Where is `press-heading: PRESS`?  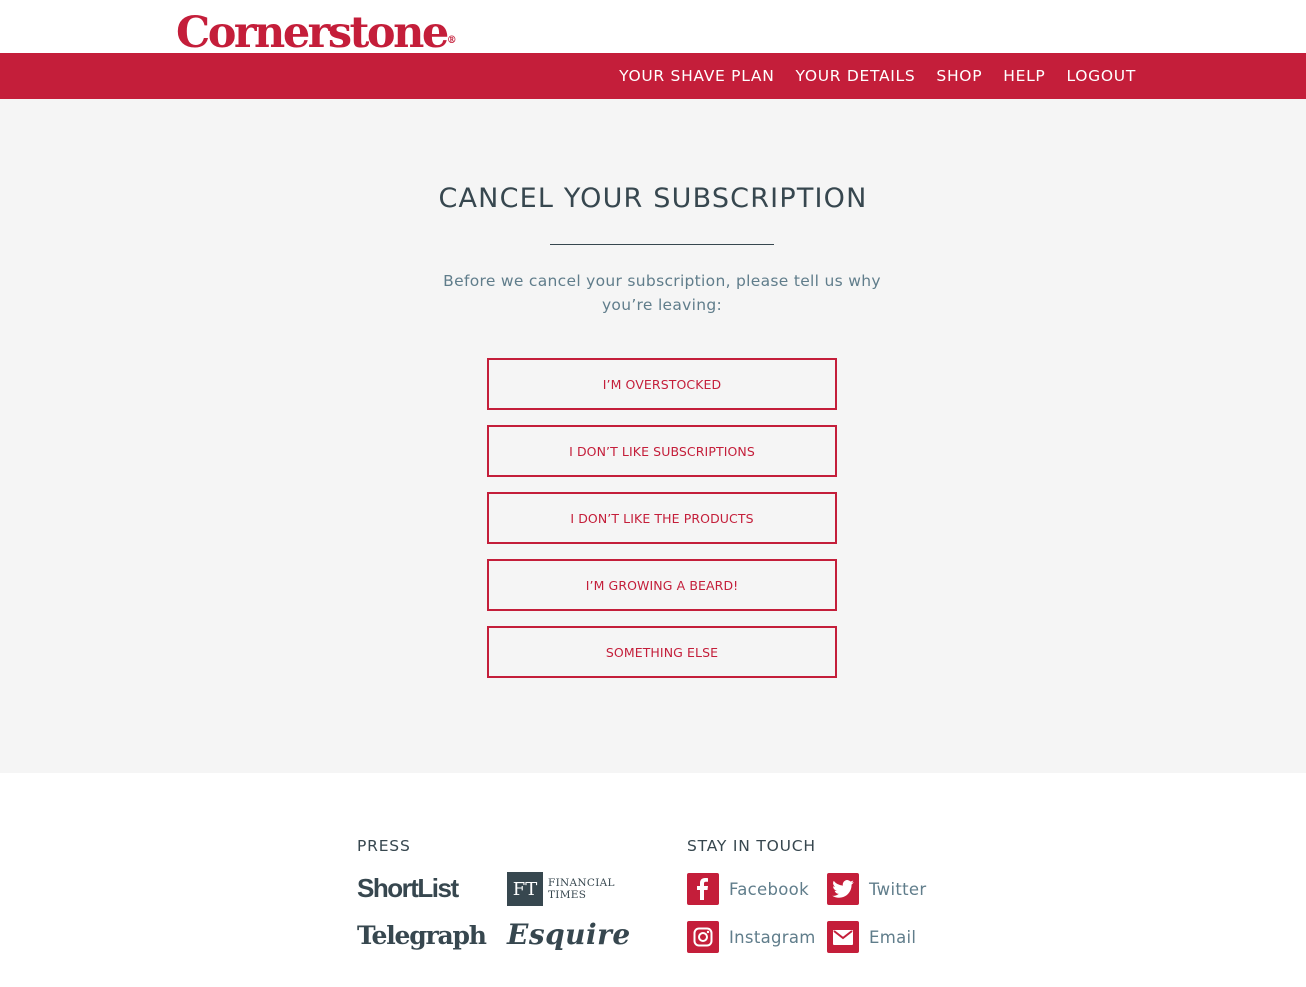 press-heading: PRESS is located at coordinates (384, 846).